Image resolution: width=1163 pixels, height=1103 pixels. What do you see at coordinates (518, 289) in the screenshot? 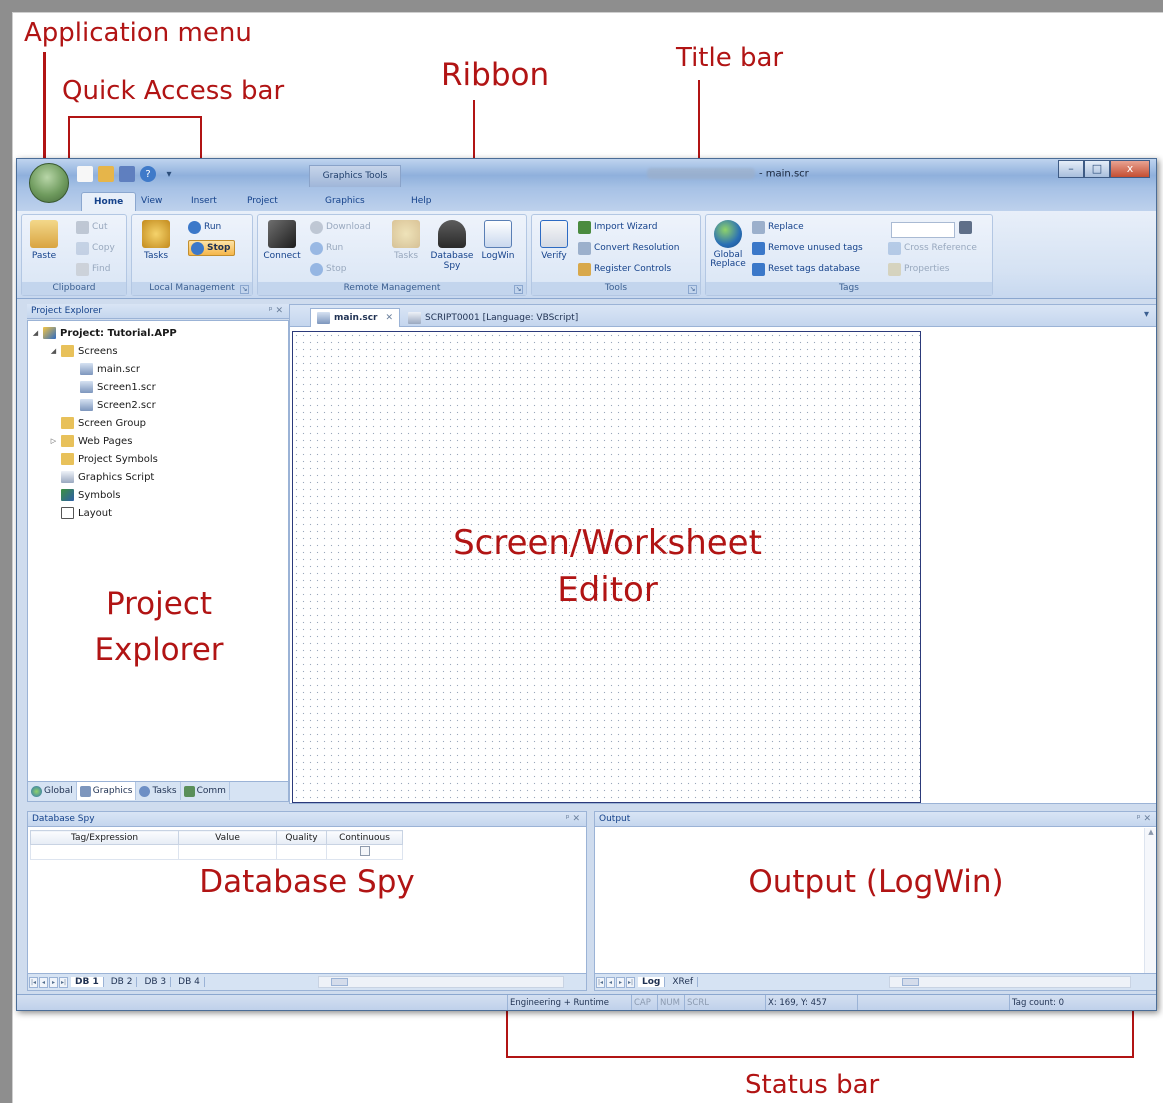
I see `remote-management-launcher-icon: ↘` at bounding box center [518, 289].